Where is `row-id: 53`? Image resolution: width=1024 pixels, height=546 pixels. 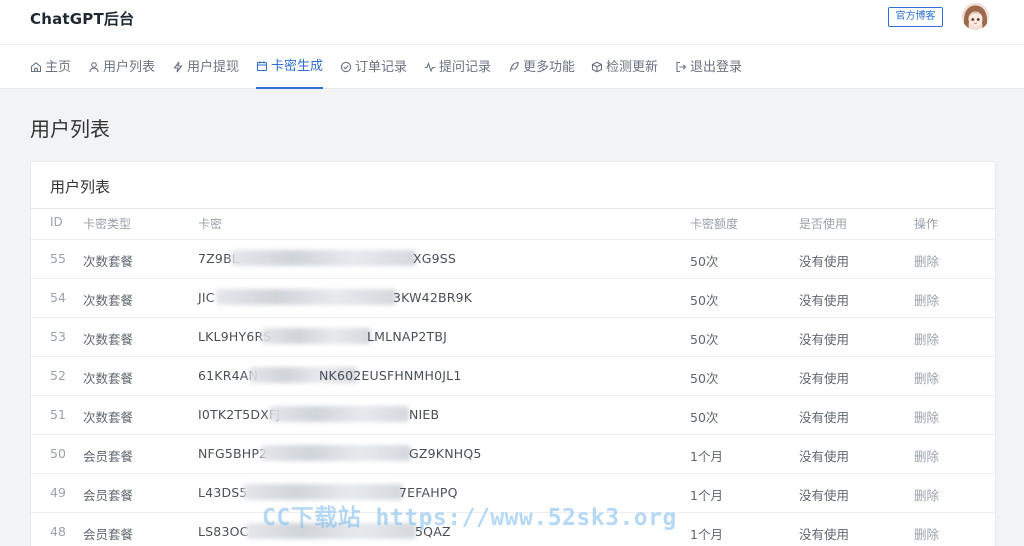 row-id: 53 is located at coordinates (58, 336).